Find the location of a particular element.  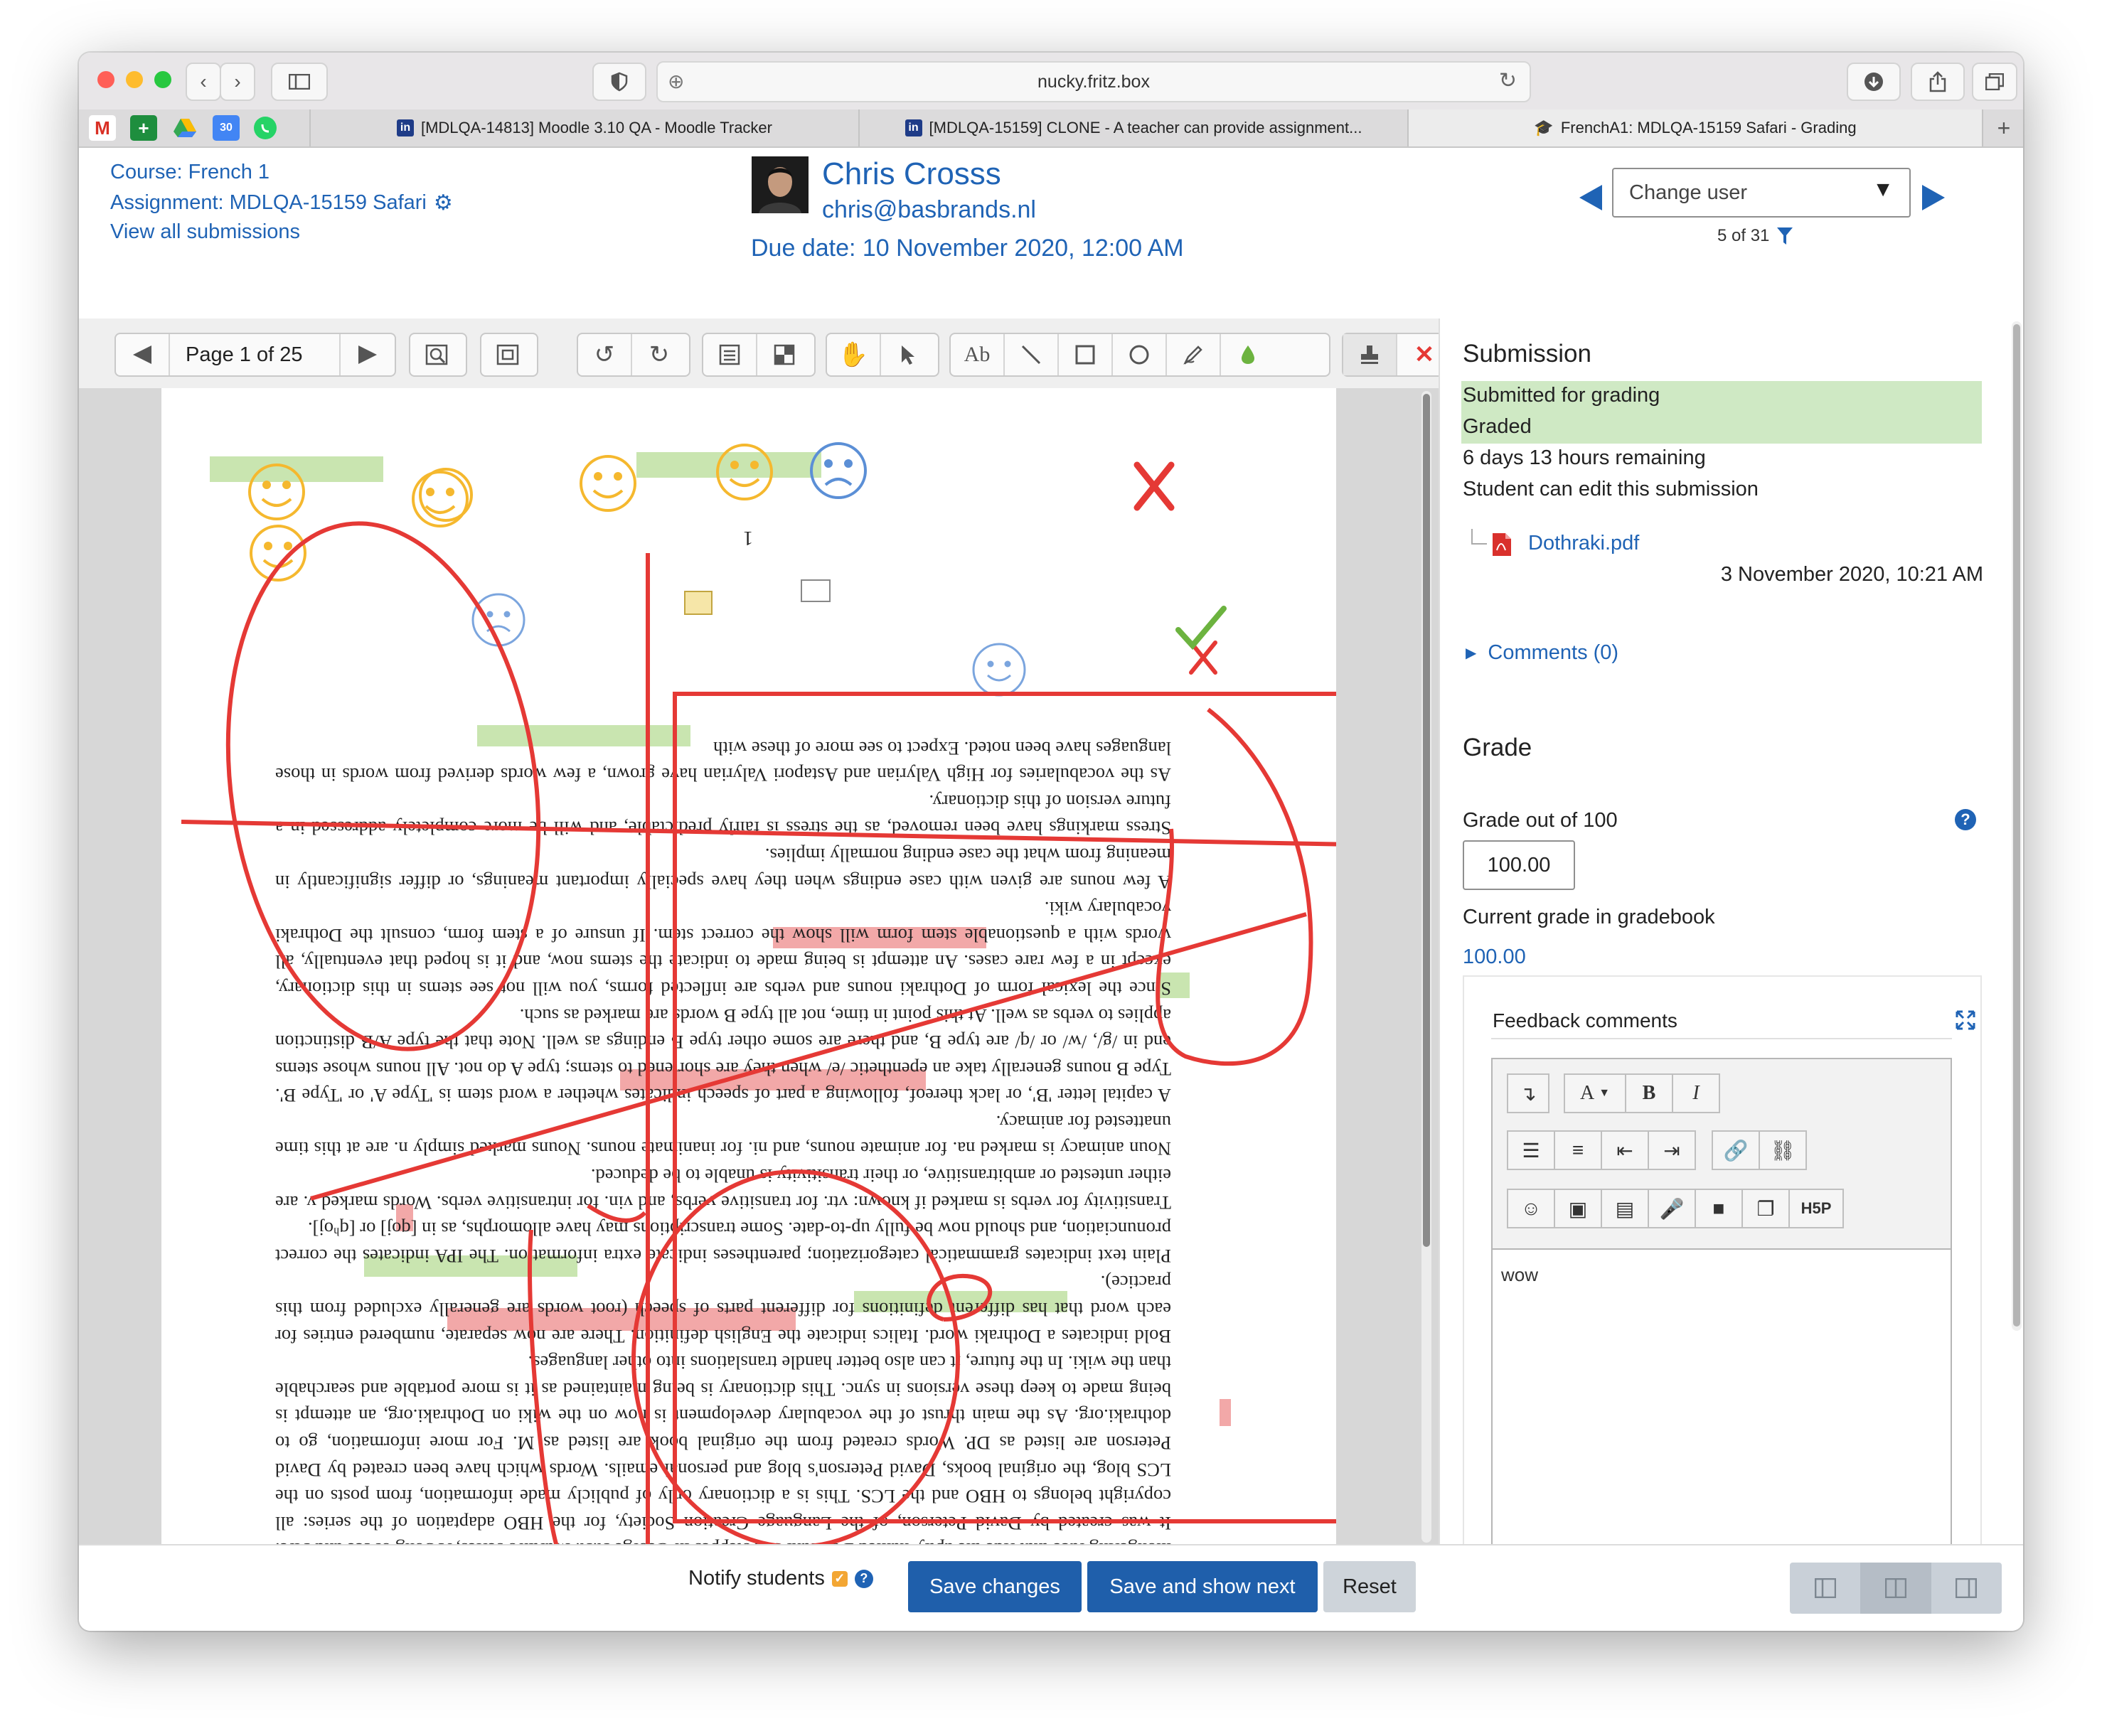

save-changes-button: Save changes is located at coordinates (995, 1586).